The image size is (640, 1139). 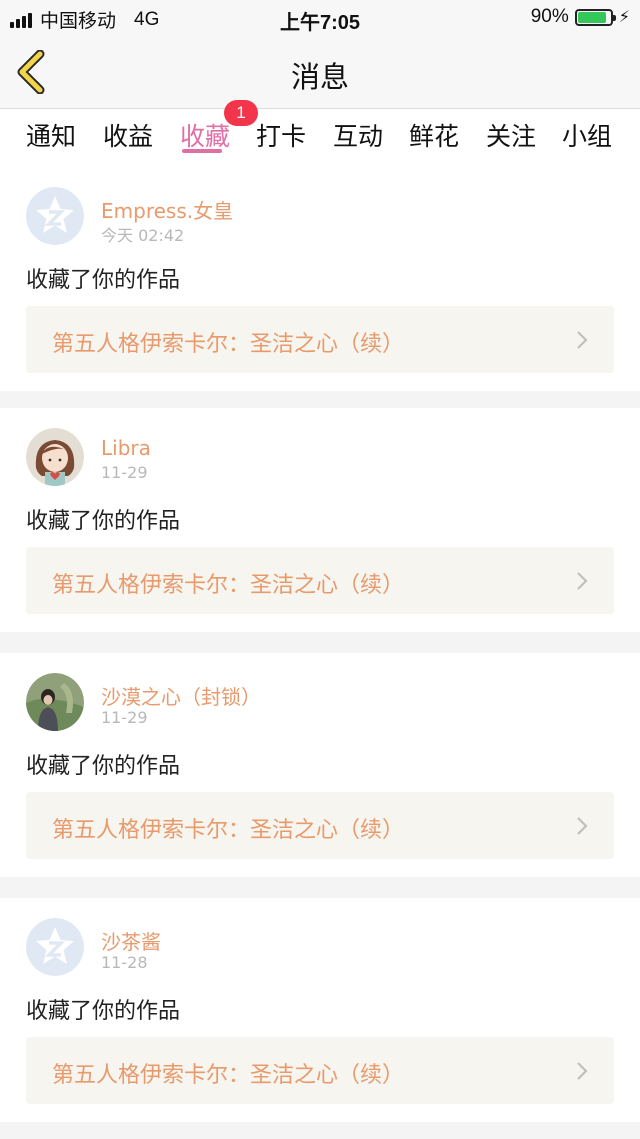 I want to click on active-tab-indicator, so click(x=202, y=151).